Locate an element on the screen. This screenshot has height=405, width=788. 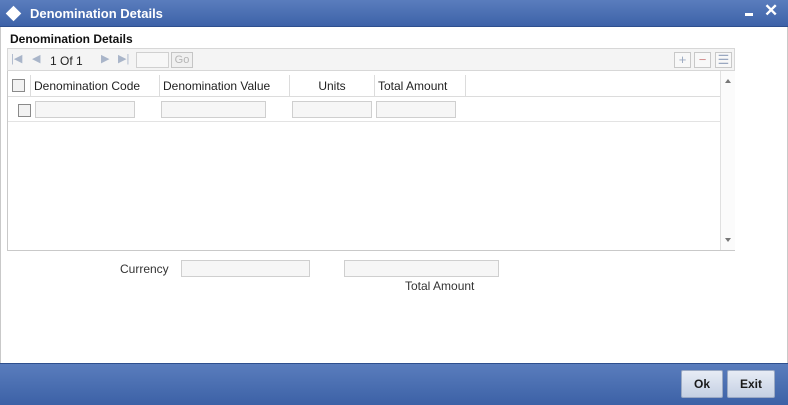
total-amount-input is located at coordinates (416, 109).